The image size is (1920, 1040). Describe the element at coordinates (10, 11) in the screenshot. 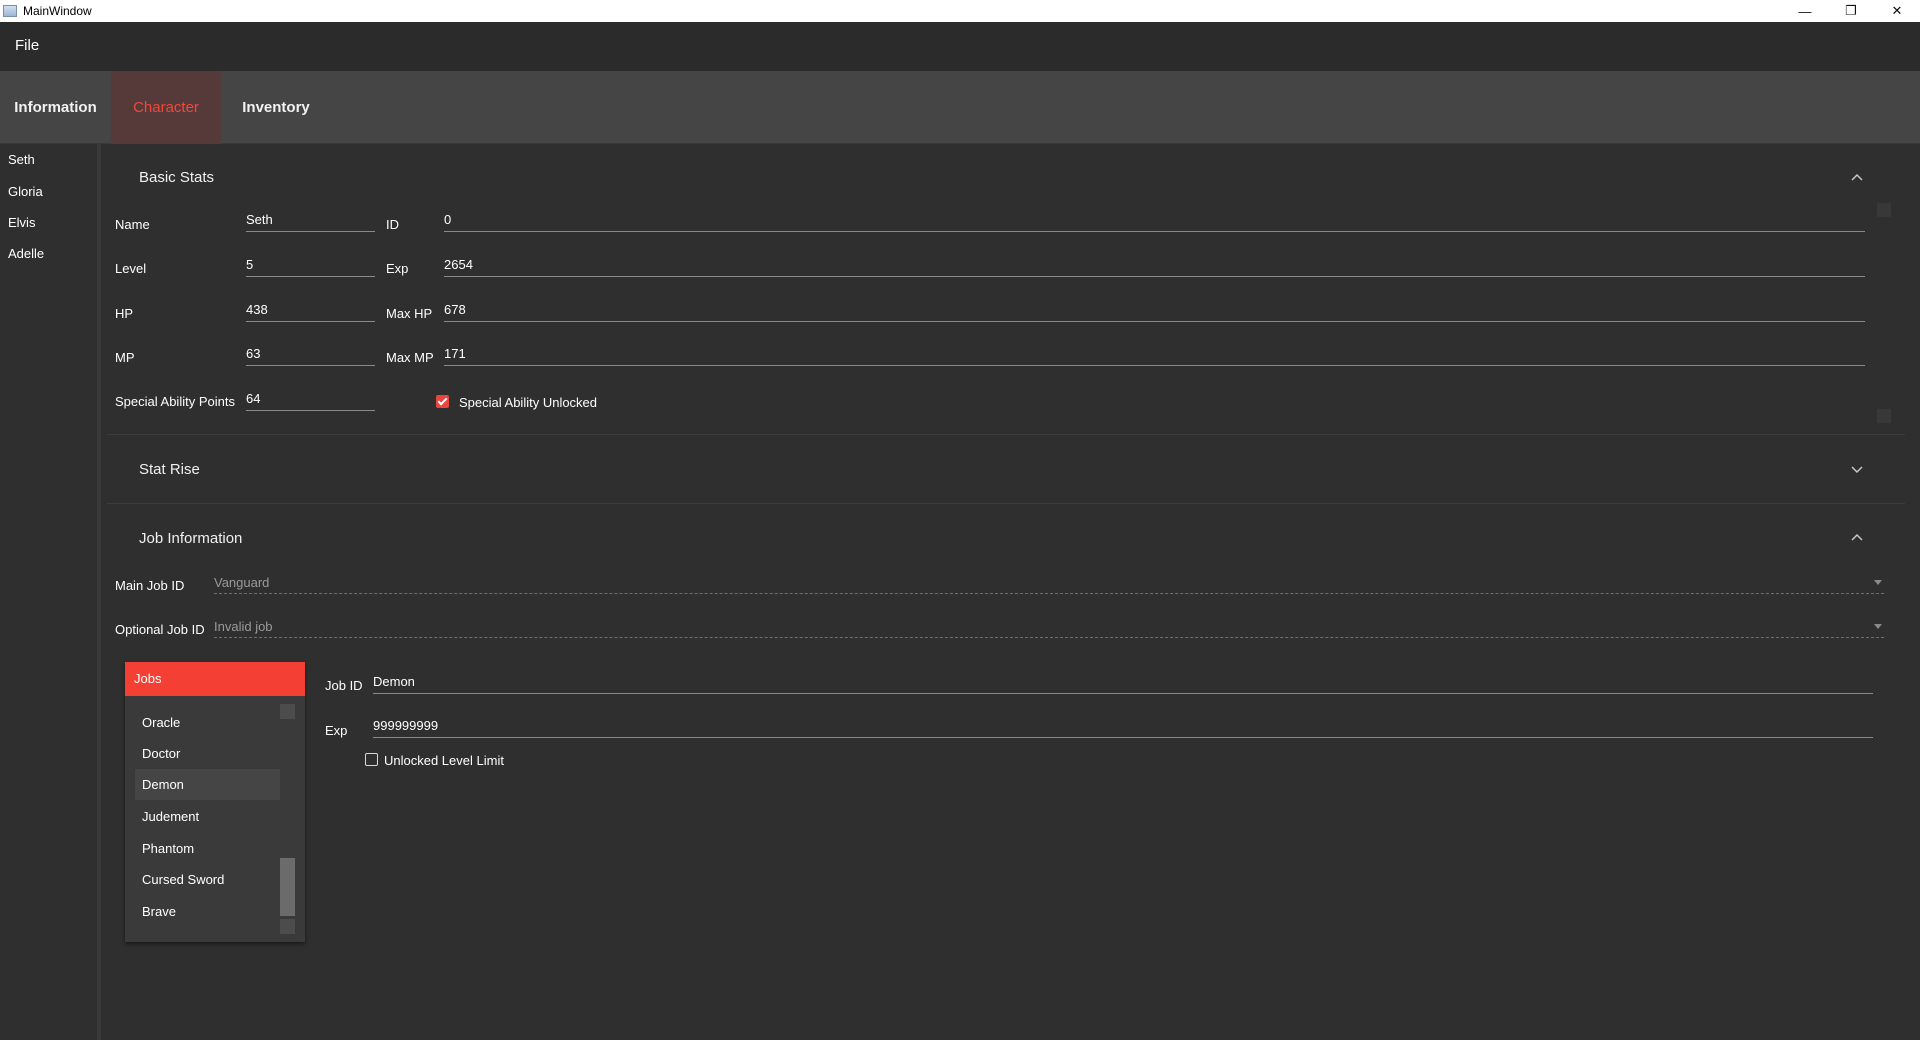

I see `app-icon` at that location.